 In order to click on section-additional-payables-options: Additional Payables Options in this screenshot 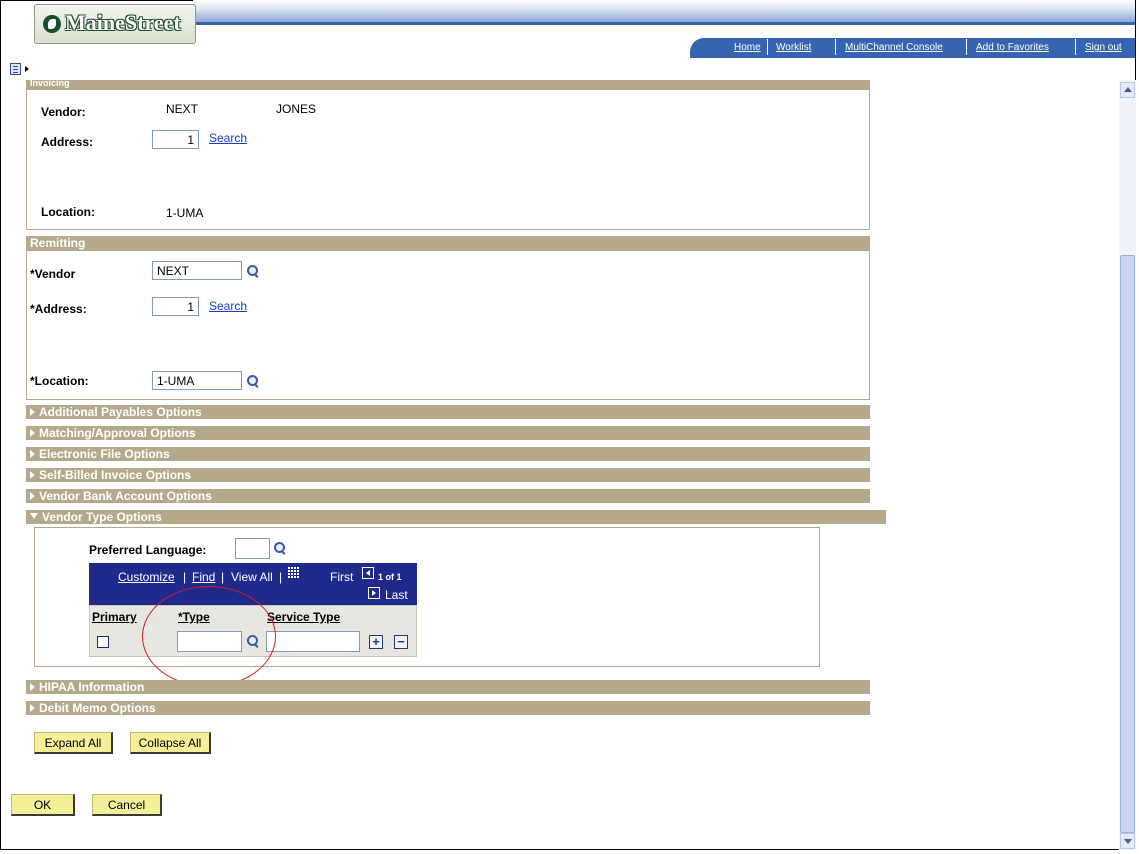, I will do `click(448, 412)`.